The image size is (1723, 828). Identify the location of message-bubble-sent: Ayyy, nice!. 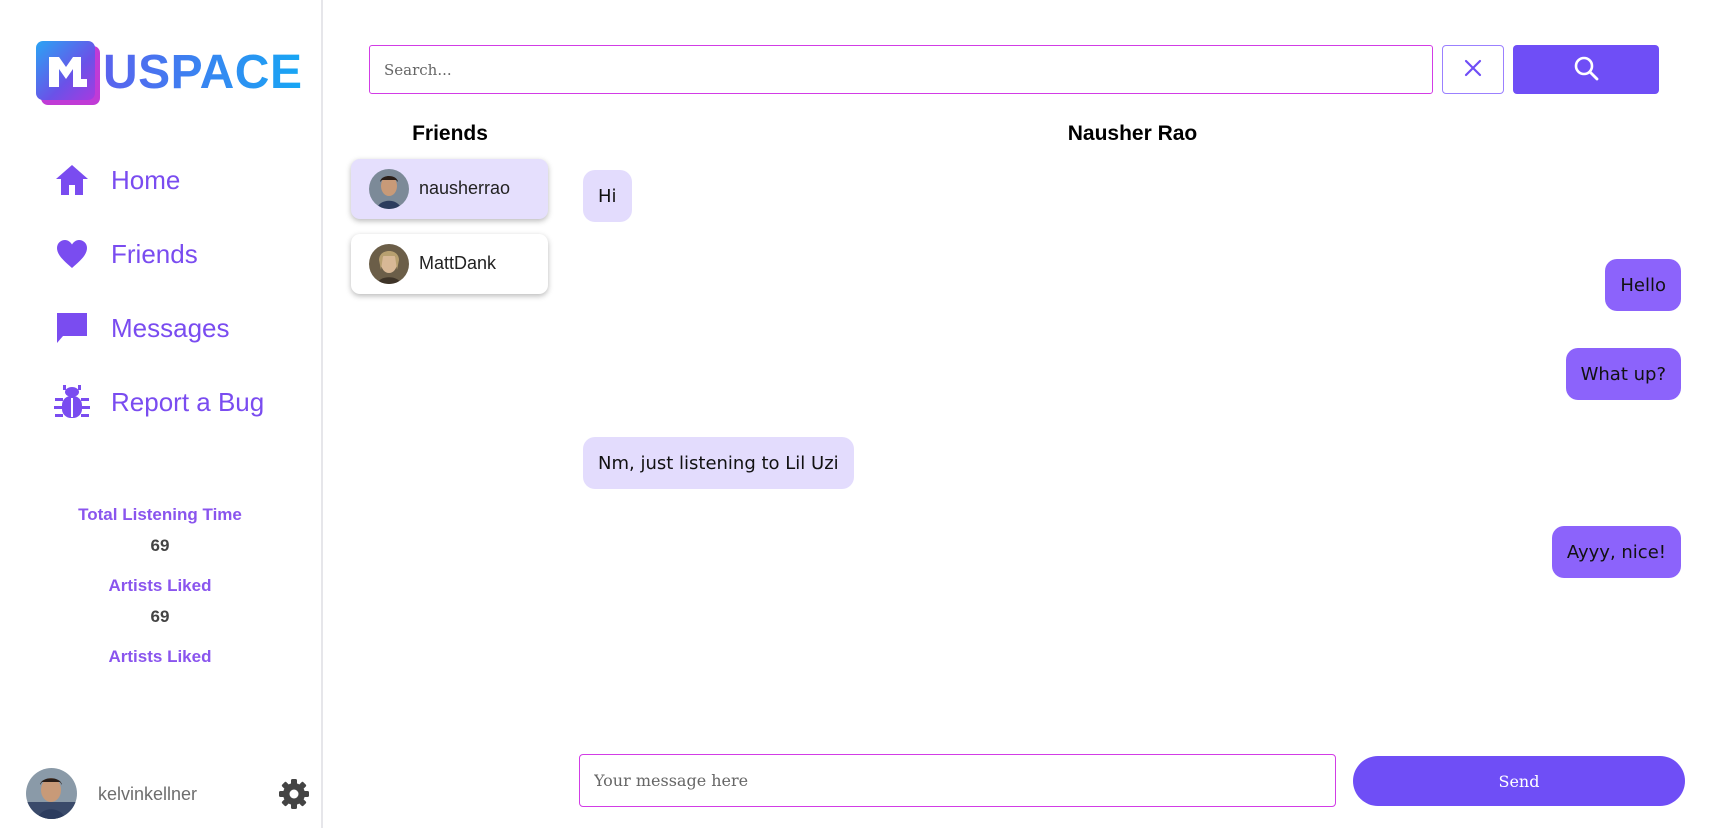
(1616, 552).